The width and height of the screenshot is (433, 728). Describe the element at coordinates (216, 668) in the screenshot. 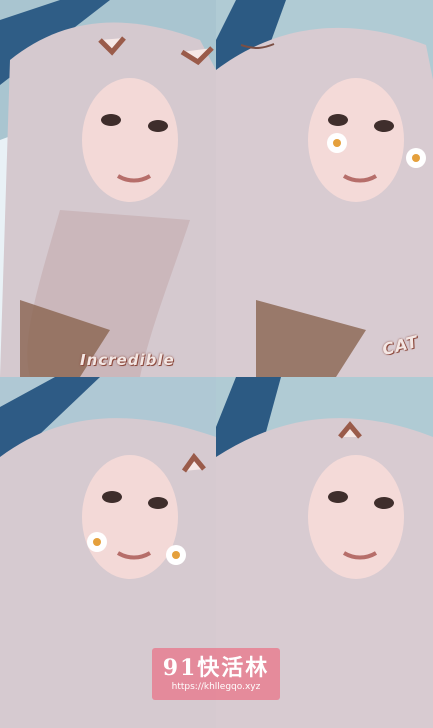

I see `watermark-title: 91快活林` at that location.